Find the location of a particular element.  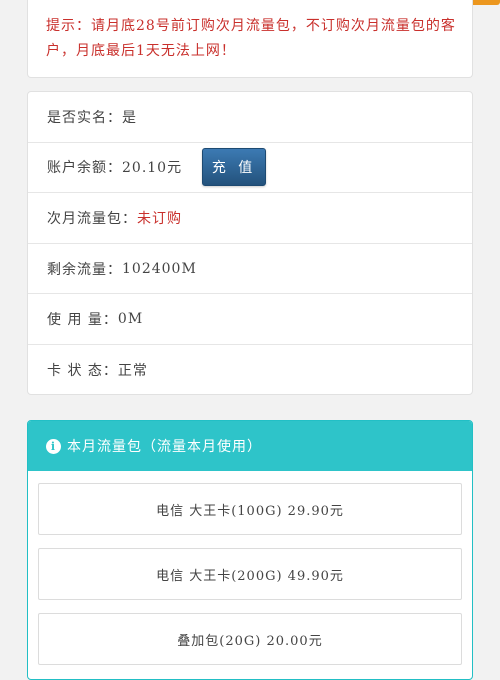

package-item-dawang-100g: 电信 大王卡(100G) 29.90元 is located at coordinates (250, 509).